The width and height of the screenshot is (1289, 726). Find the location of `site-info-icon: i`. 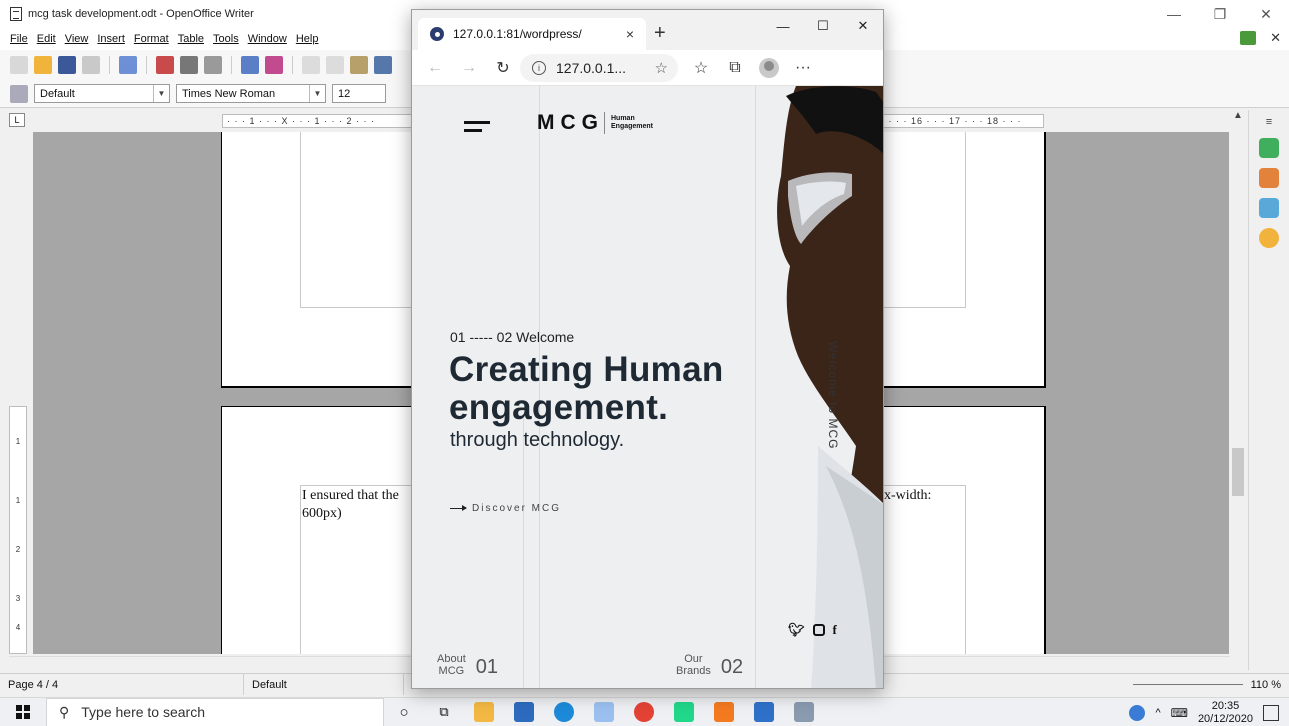

site-info-icon: i is located at coordinates (539, 67).